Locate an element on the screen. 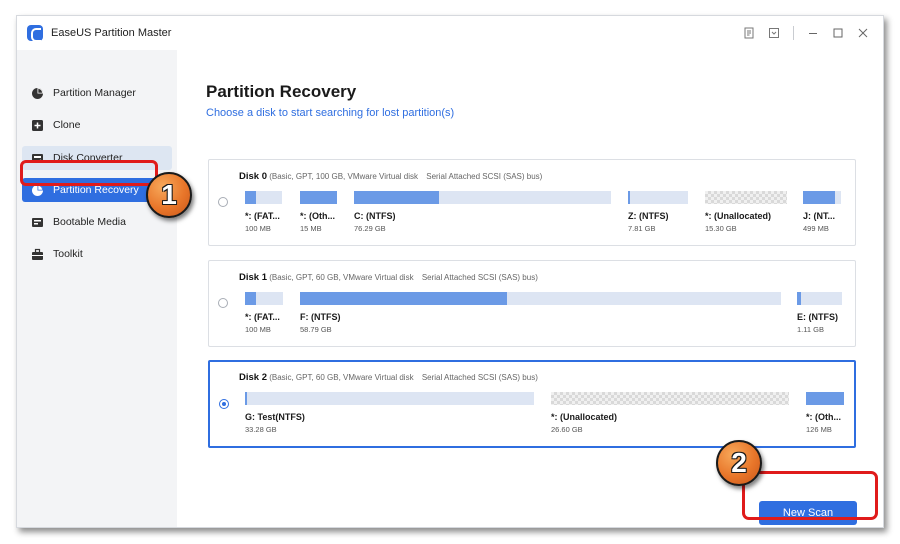 The image size is (900, 544). partition: *: (Oth... 15 MB is located at coordinates (318, 212).